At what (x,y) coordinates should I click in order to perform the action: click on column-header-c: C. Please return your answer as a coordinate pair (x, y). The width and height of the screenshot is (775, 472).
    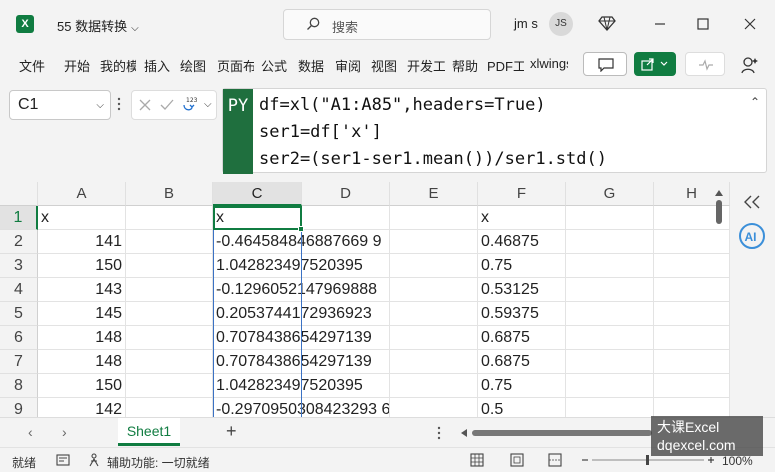
    Looking at the image, I should click on (257, 194).